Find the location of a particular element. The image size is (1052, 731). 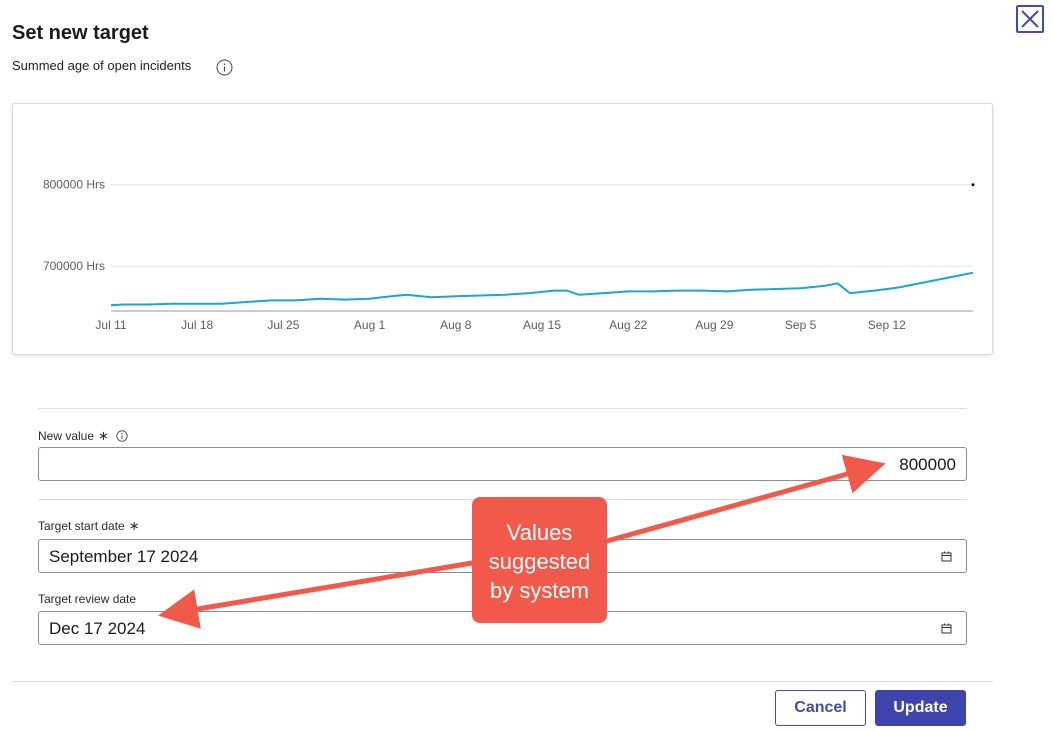

x-tick-label: Aug 8 is located at coordinates (456, 325).